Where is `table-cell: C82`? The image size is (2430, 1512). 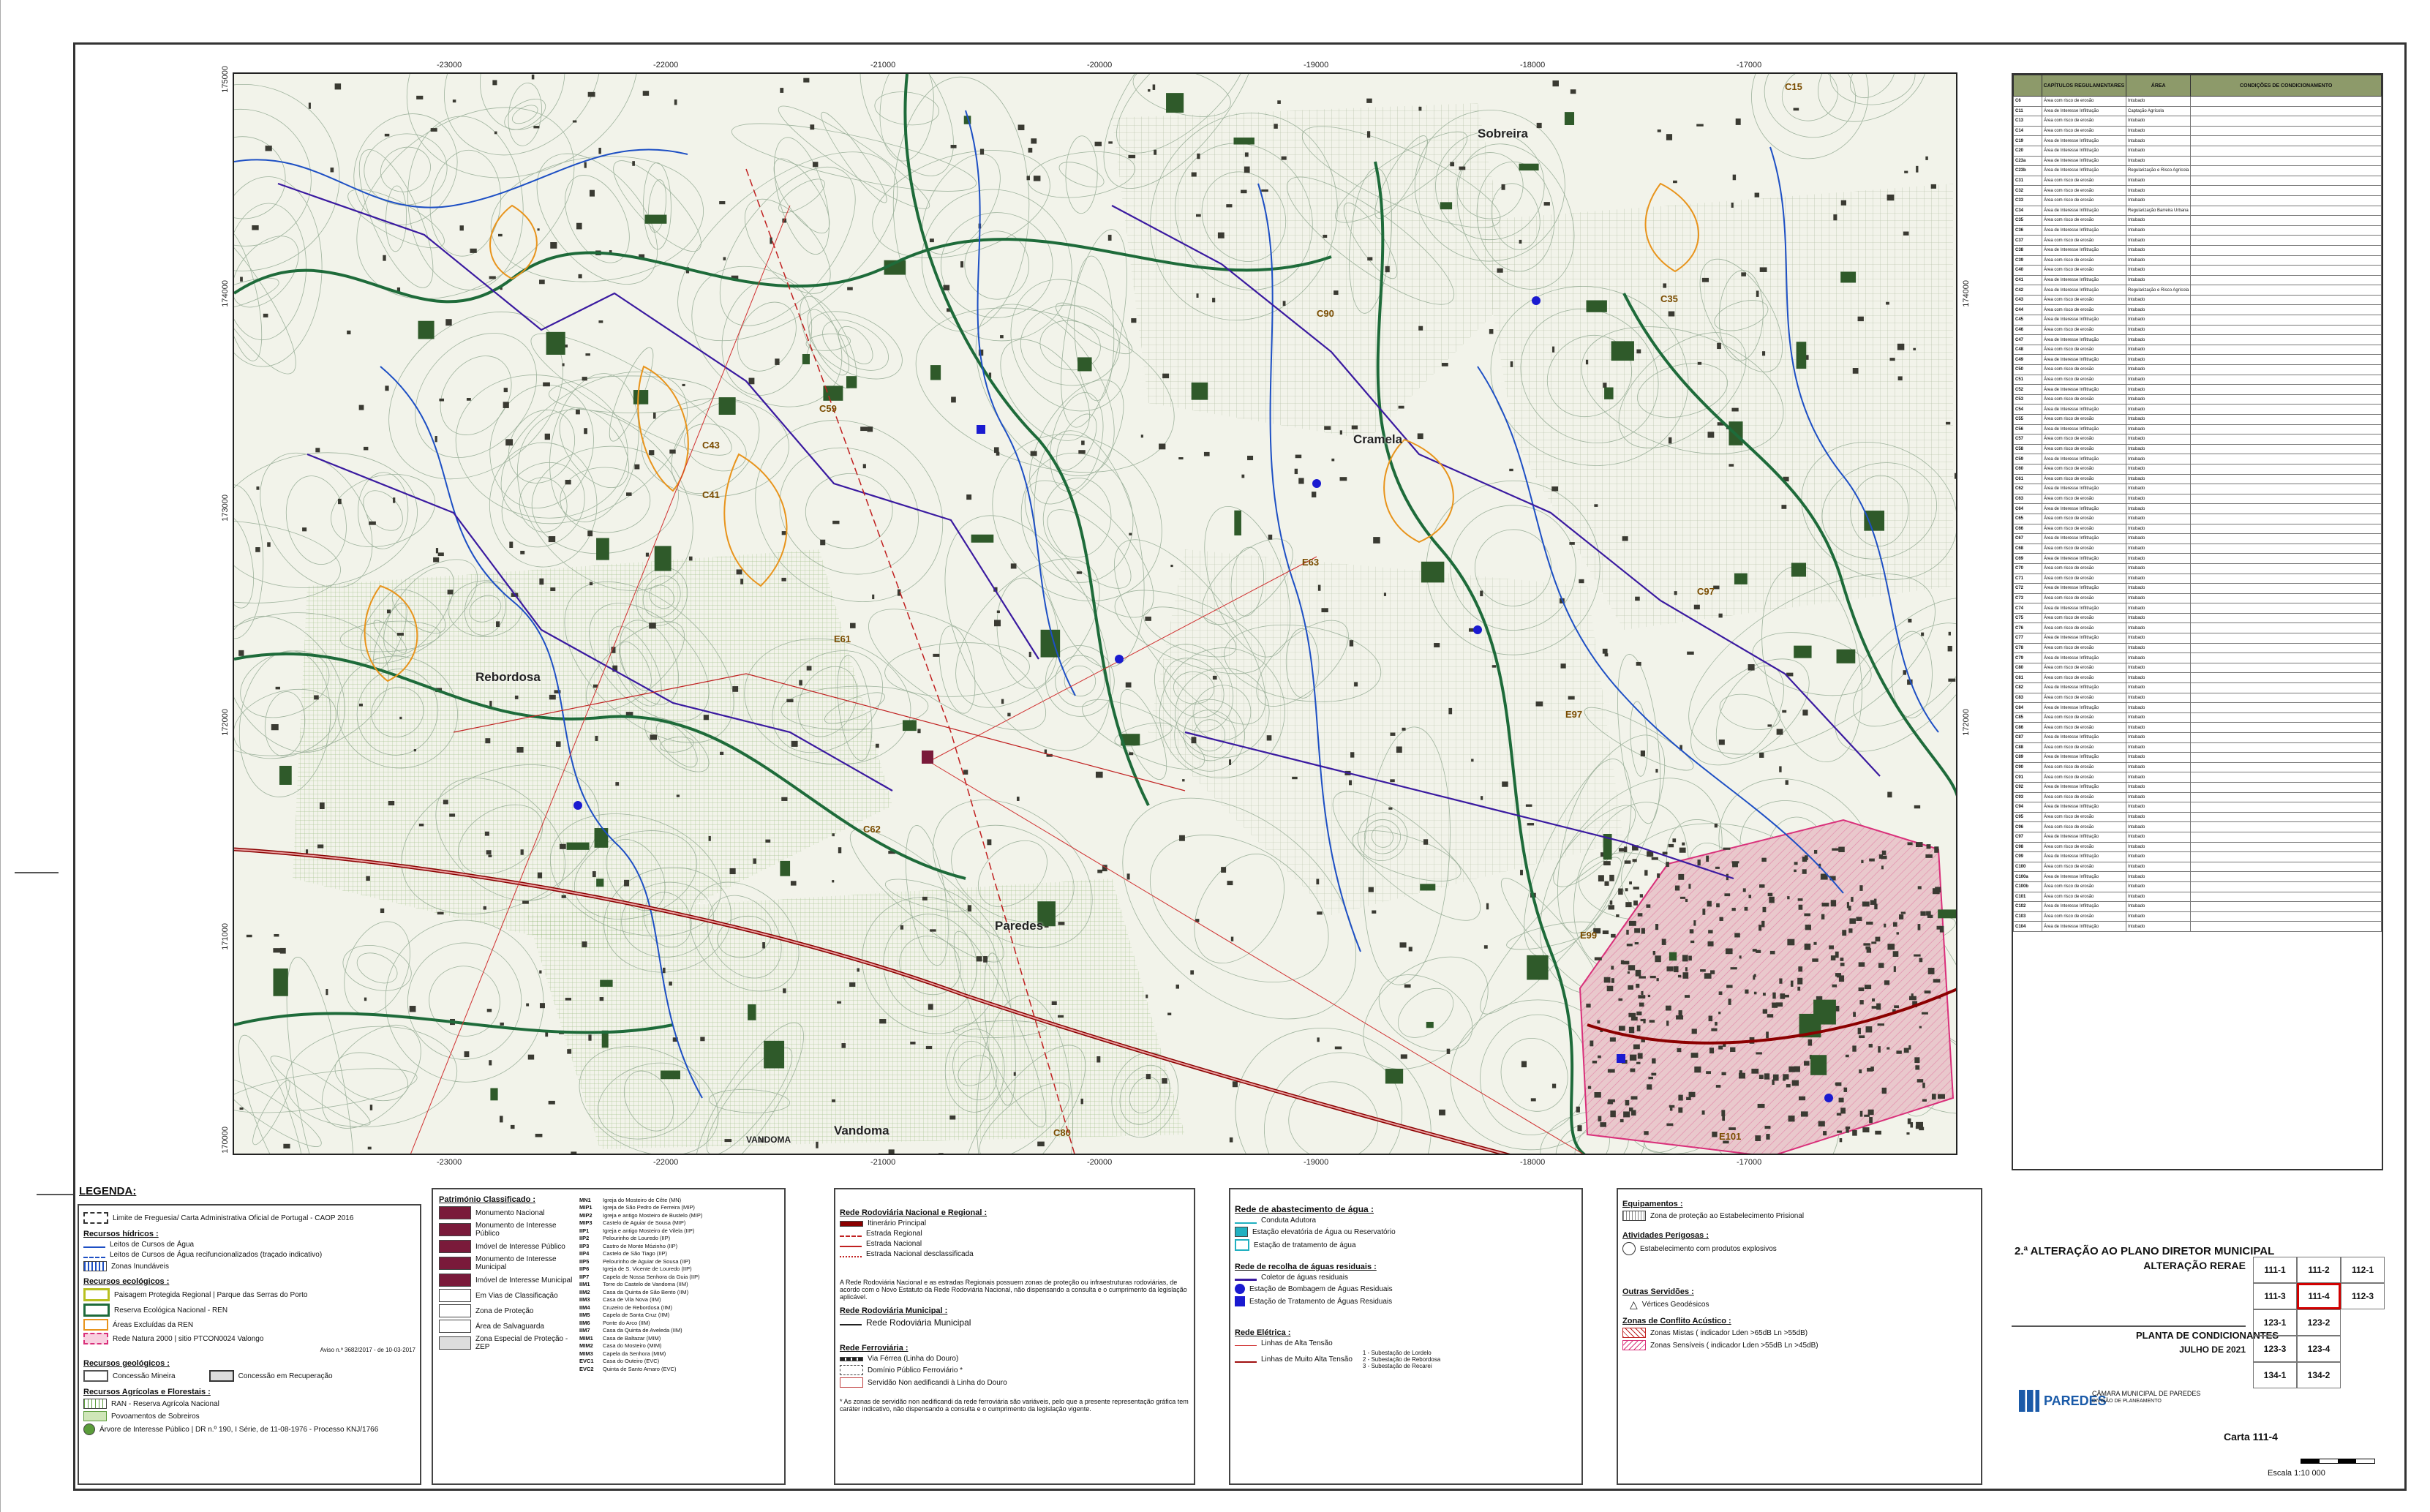 table-cell: C82 is located at coordinates (2028, 688).